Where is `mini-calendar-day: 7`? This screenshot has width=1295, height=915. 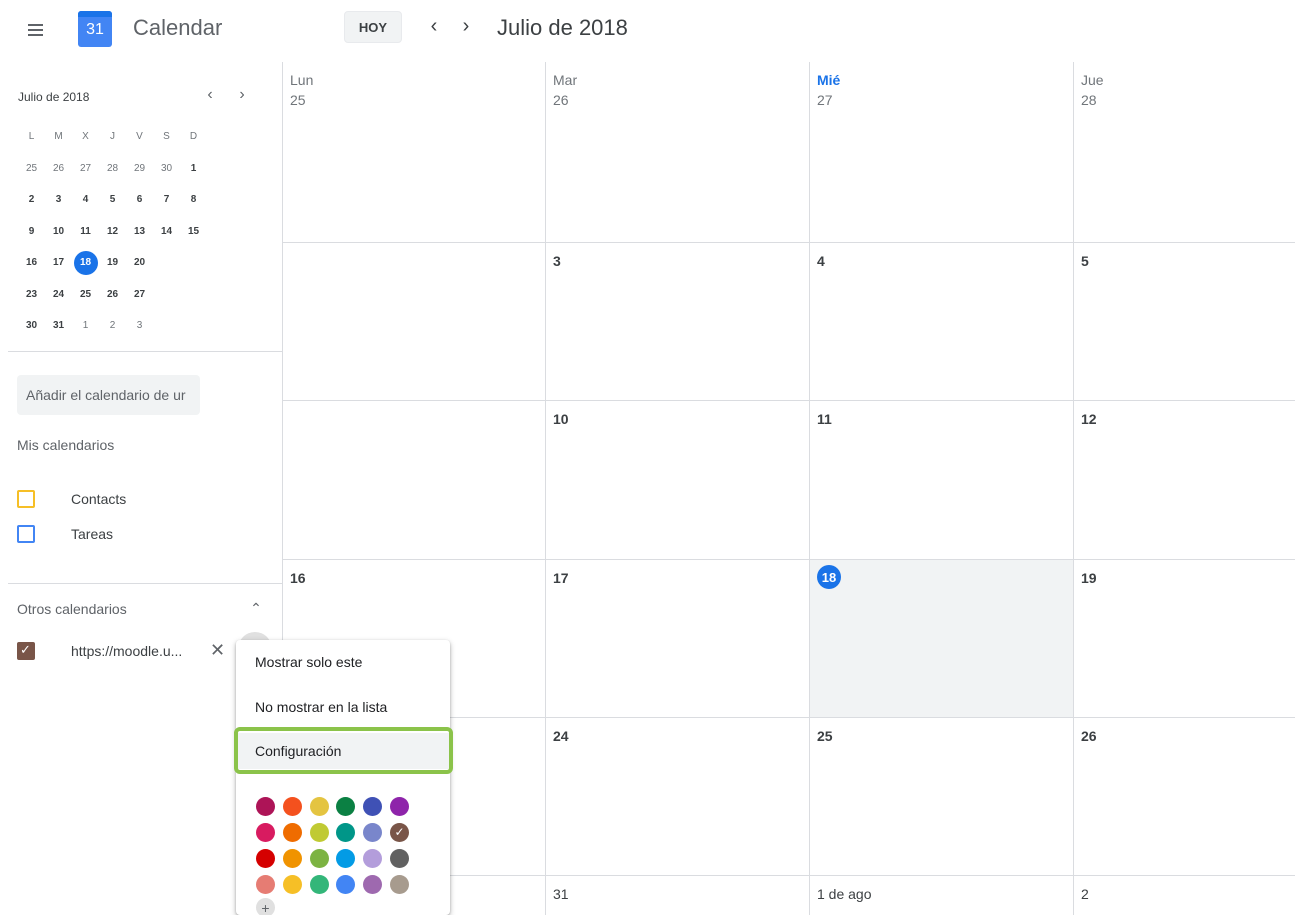 mini-calendar-day: 7 is located at coordinates (166, 200).